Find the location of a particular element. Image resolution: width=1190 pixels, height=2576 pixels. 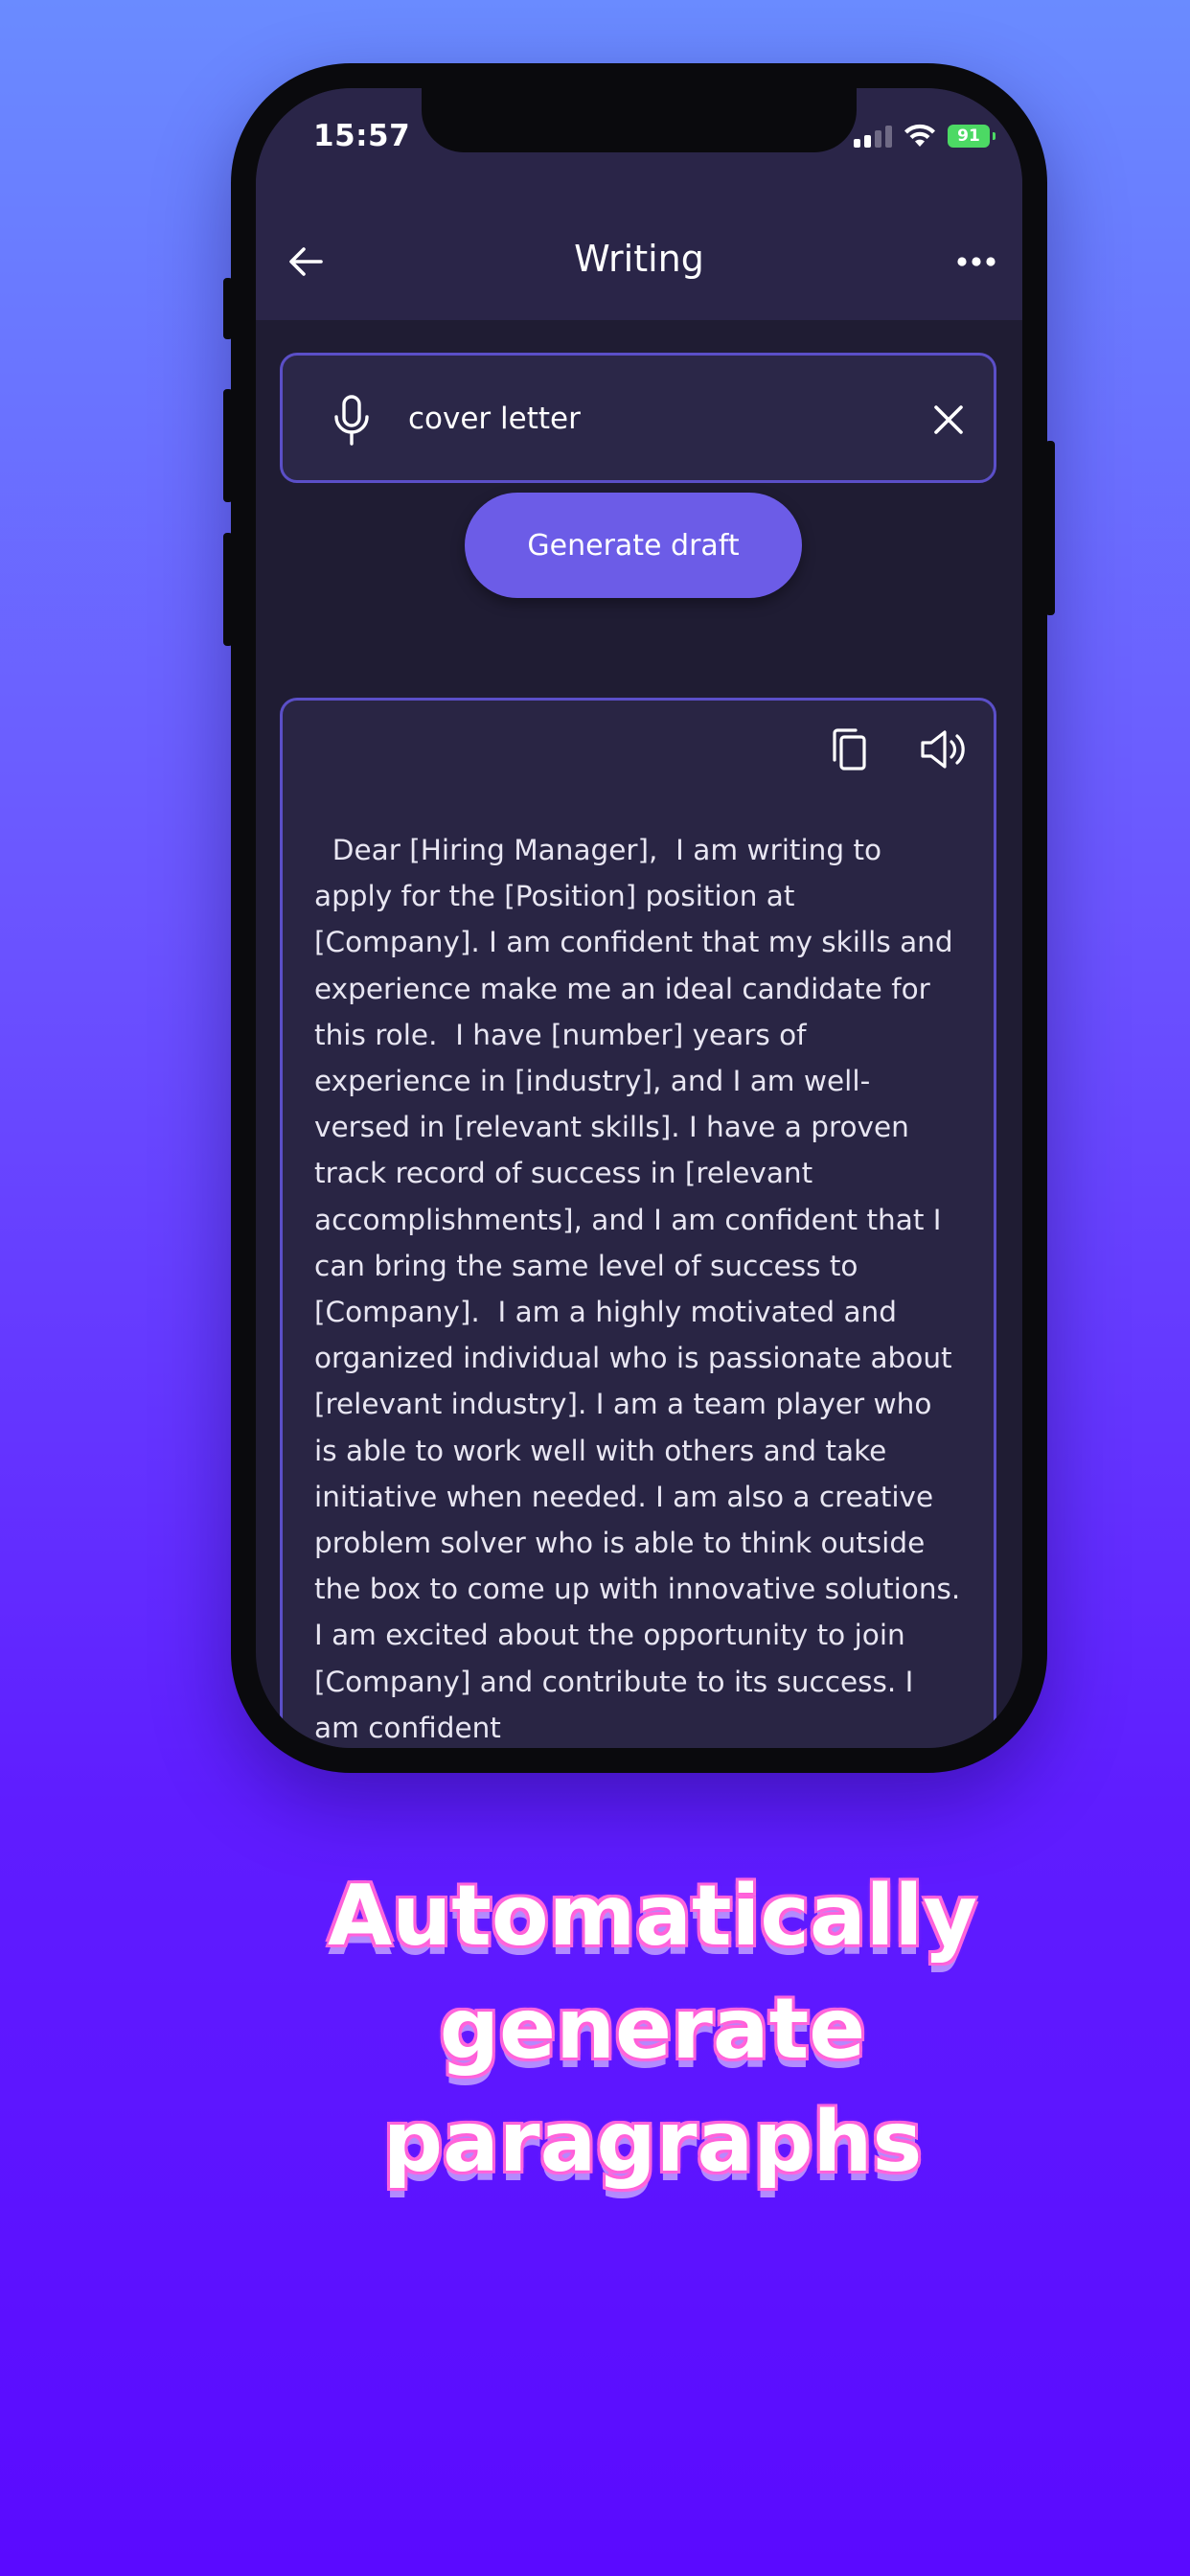

promo-headline: Automatically generate paragraphs is located at coordinates (653, 2028).